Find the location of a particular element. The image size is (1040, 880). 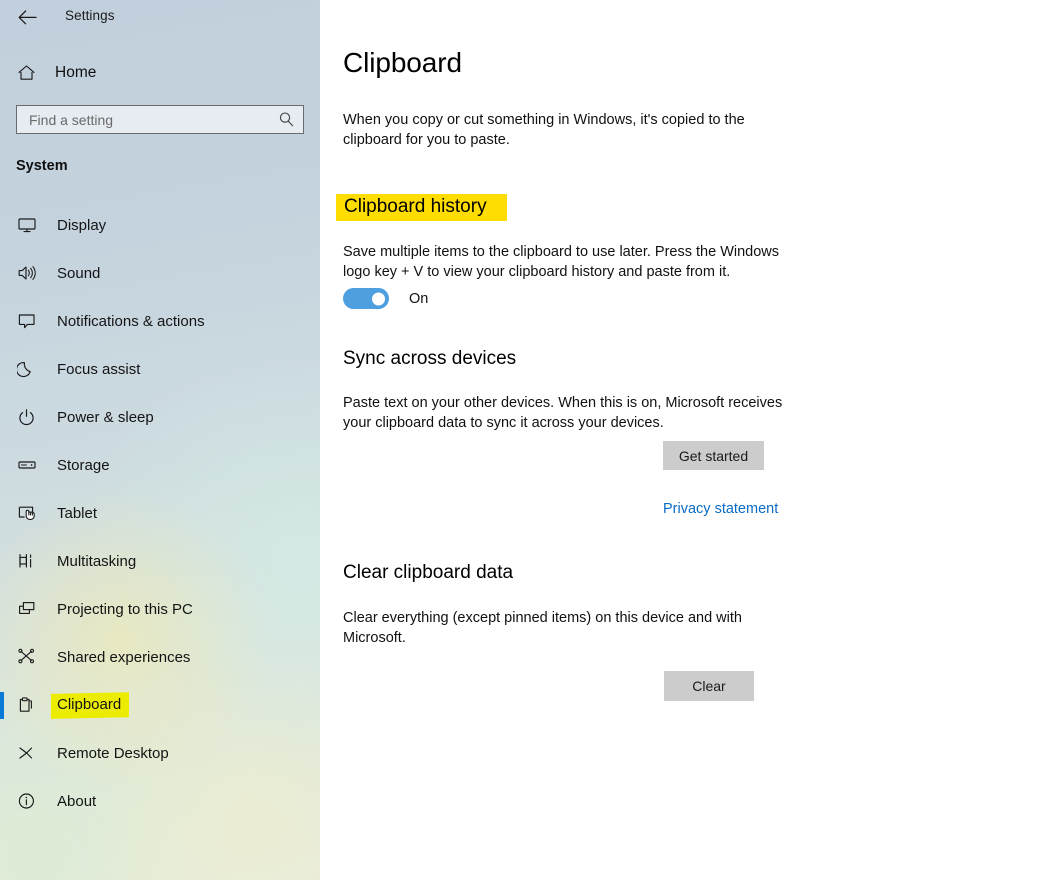

back-button is located at coordinates (27, 17).